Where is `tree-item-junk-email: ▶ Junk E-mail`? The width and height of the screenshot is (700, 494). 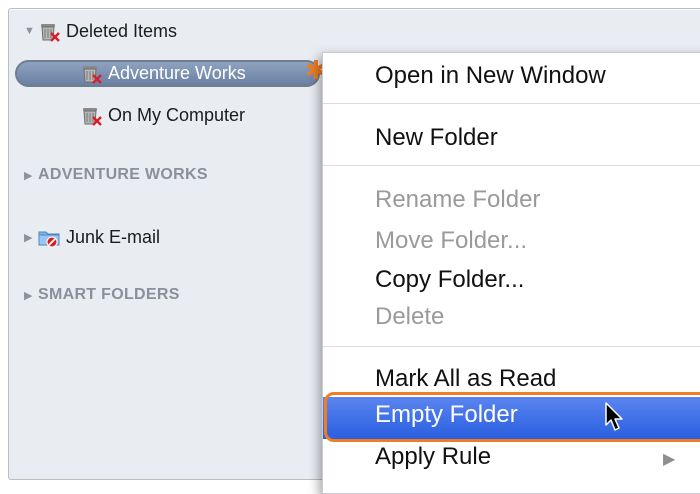 tree-item-junk-email: ▶ Junk E-mail is located at coordinates (92, 237).